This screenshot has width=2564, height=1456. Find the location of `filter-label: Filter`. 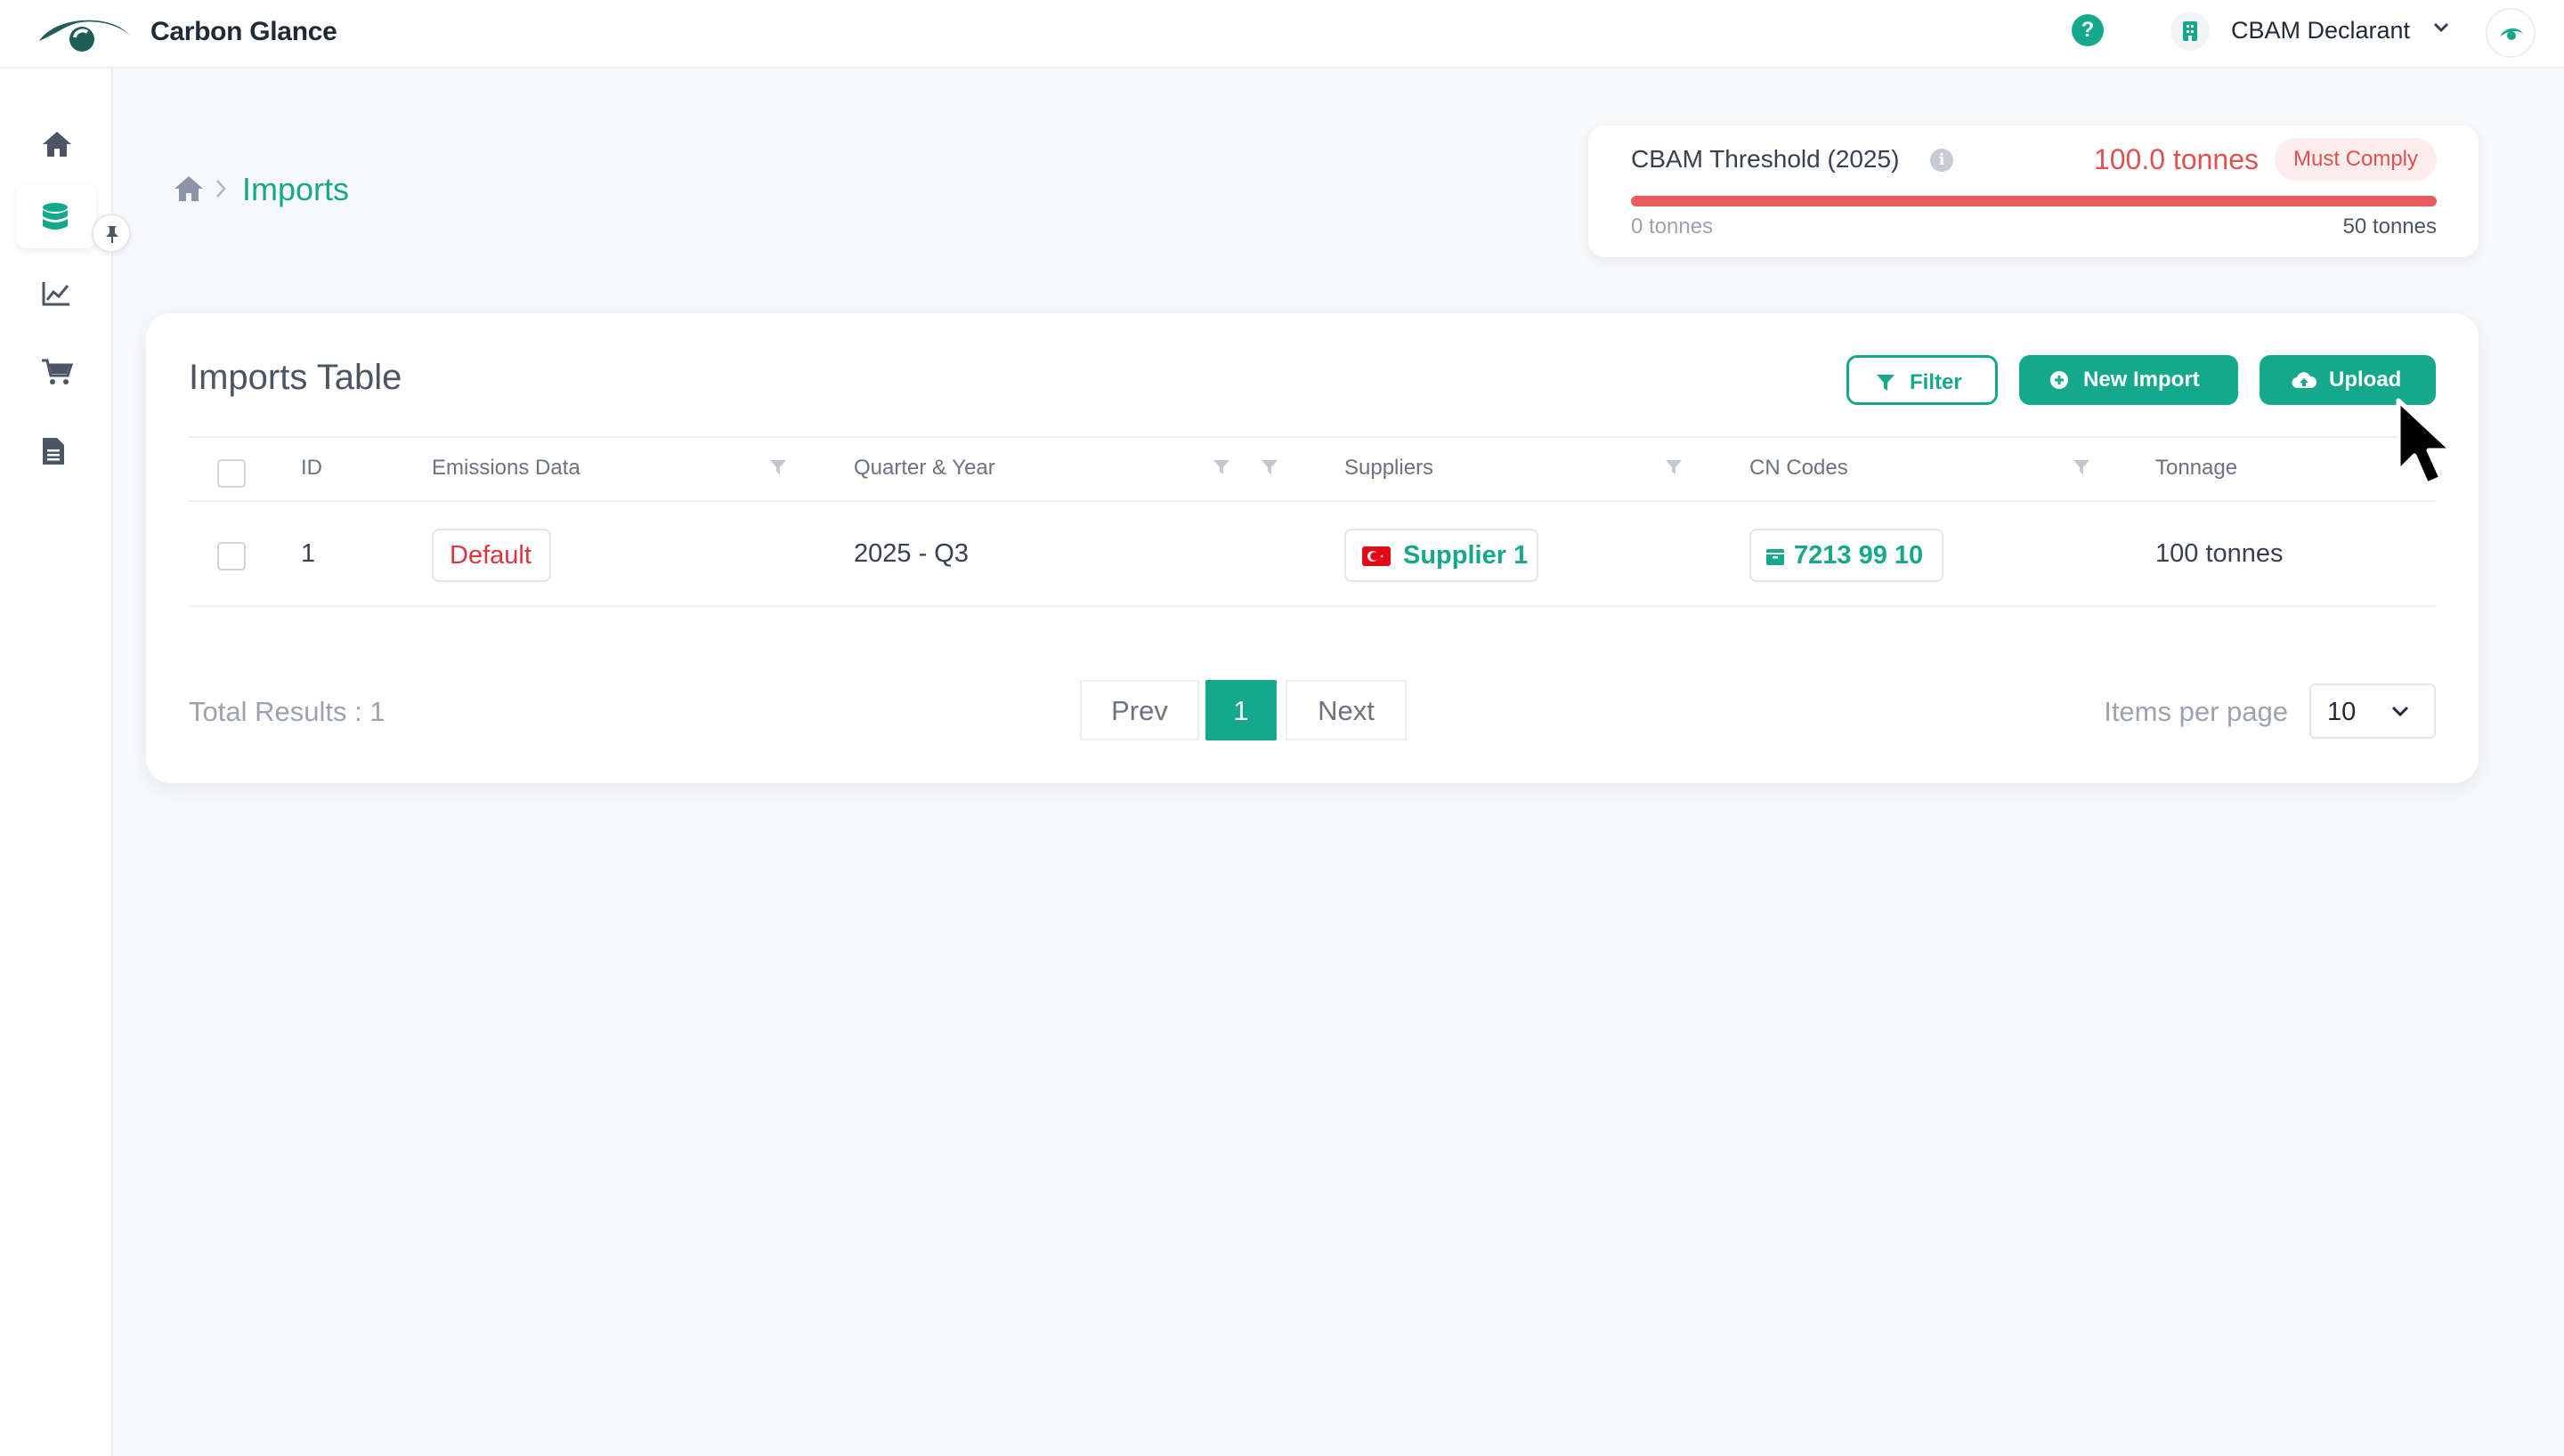

filter-label: Filter is located at coordinates (1936, 382).